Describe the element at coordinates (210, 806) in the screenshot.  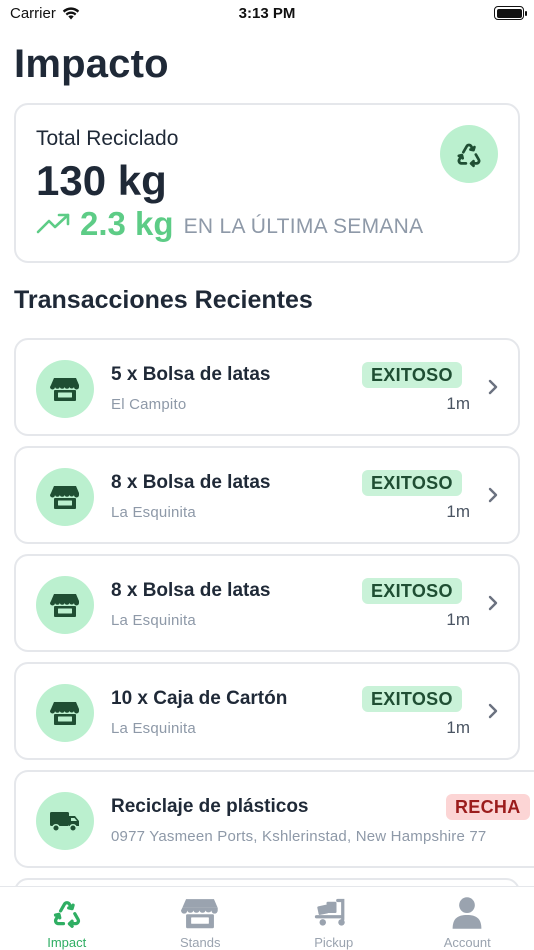
I see `transaction-title: Reciclaje de plásticos` at that location.